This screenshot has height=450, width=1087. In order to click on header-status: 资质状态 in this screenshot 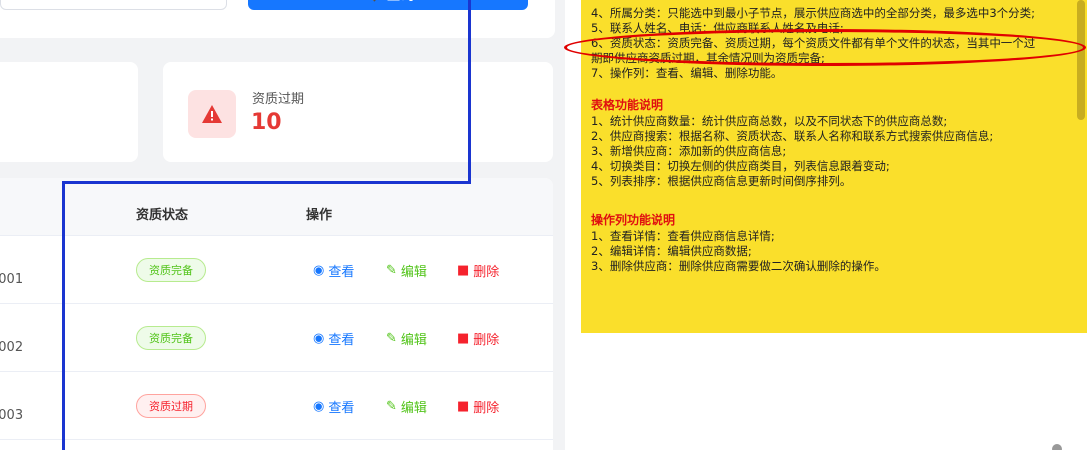, I will do `click(162, 215)`.